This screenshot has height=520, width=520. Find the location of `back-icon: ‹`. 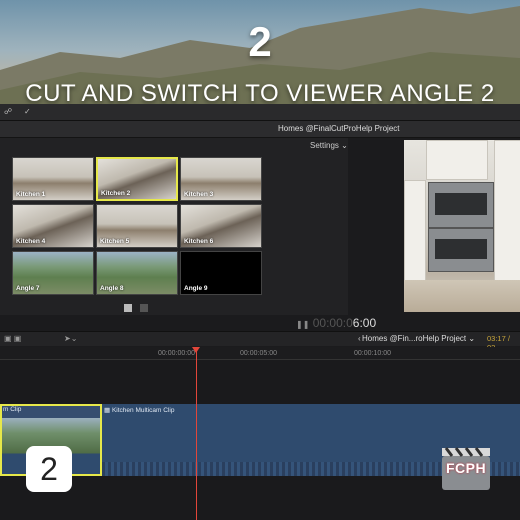

back-icon: ‹ is located at coordinates (359, 338).